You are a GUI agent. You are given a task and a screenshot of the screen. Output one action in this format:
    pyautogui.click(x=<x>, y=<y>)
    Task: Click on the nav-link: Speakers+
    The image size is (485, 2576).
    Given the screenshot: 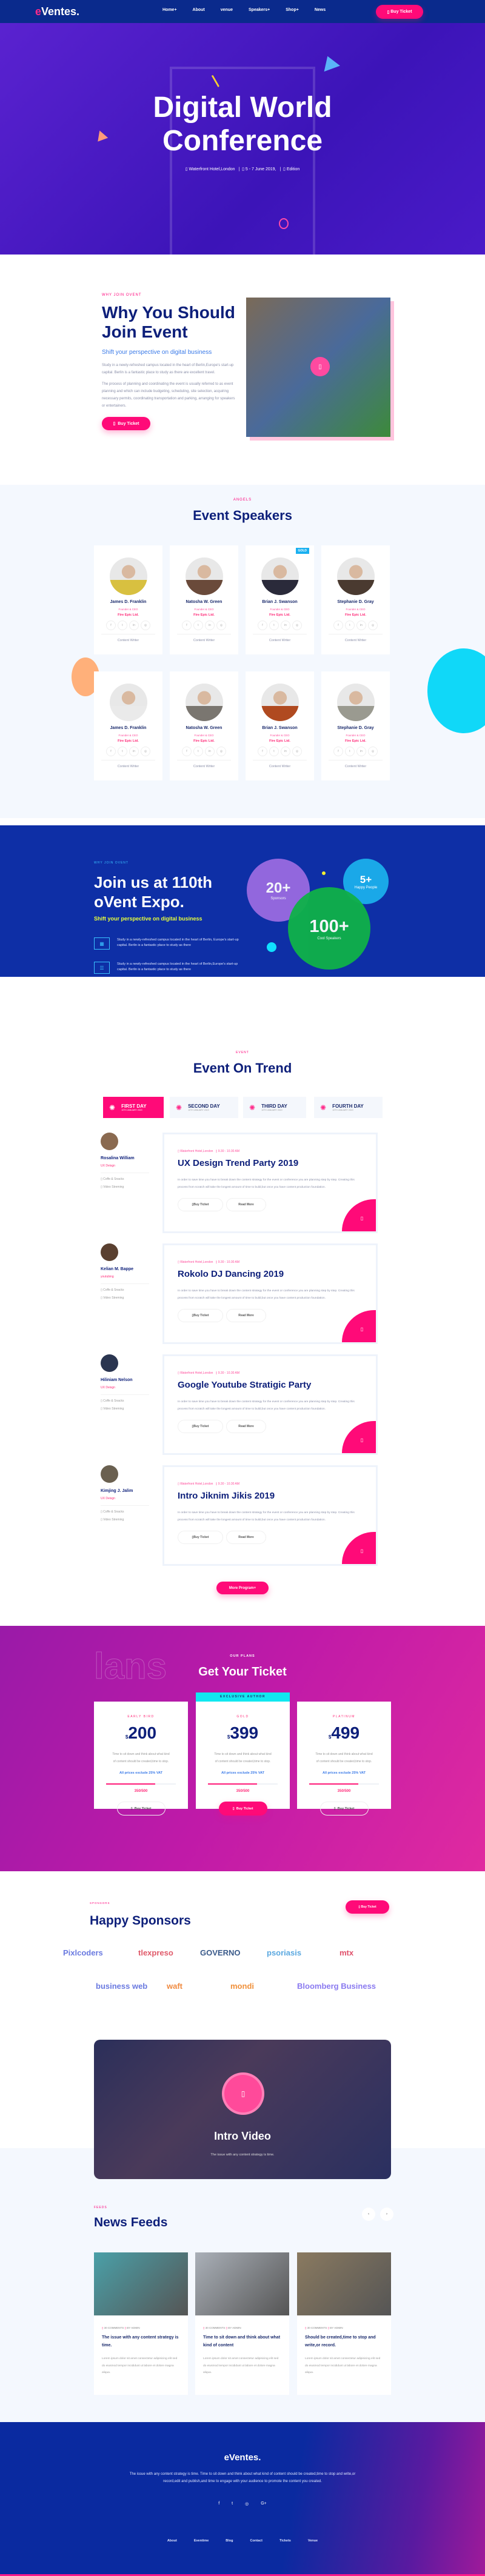 What is the action you would take?
    pyautogui.click(x=259, y=10)
    